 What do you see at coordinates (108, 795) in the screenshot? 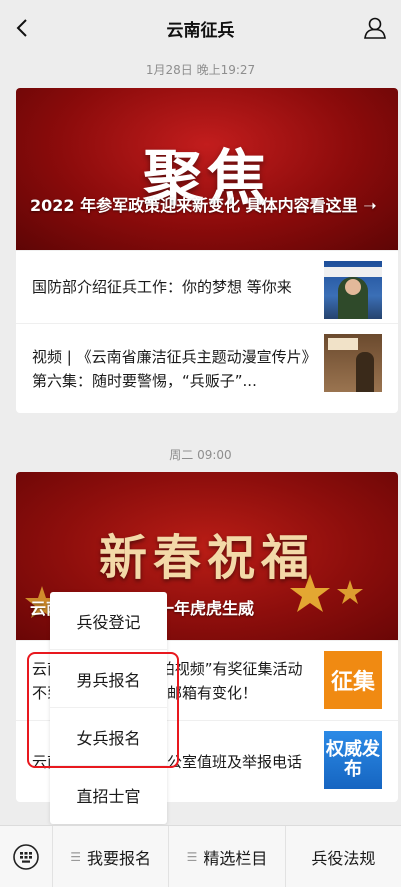
I see `menu-item-sergeant: 直招士官` at bounding box center [108, 795].